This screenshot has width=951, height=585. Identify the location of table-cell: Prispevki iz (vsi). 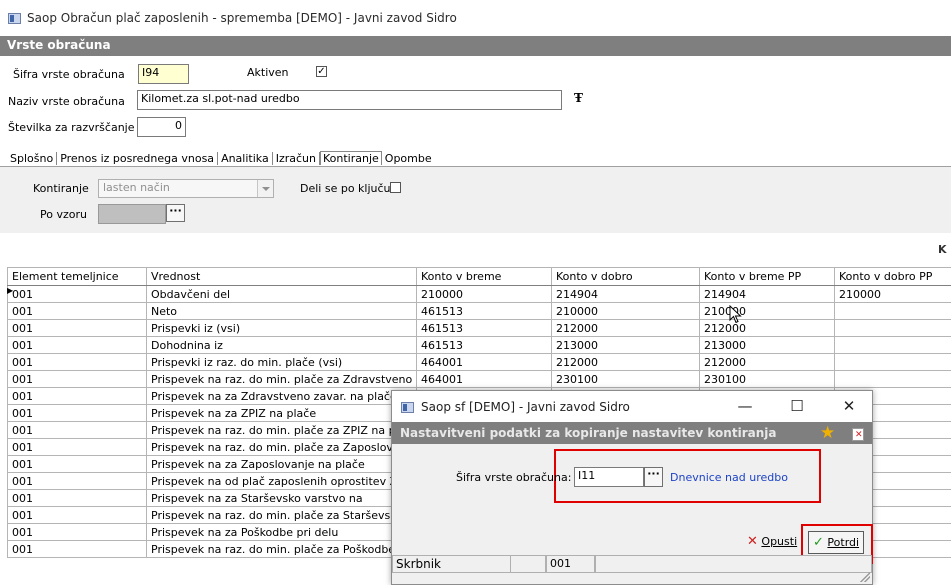
(281, 328).